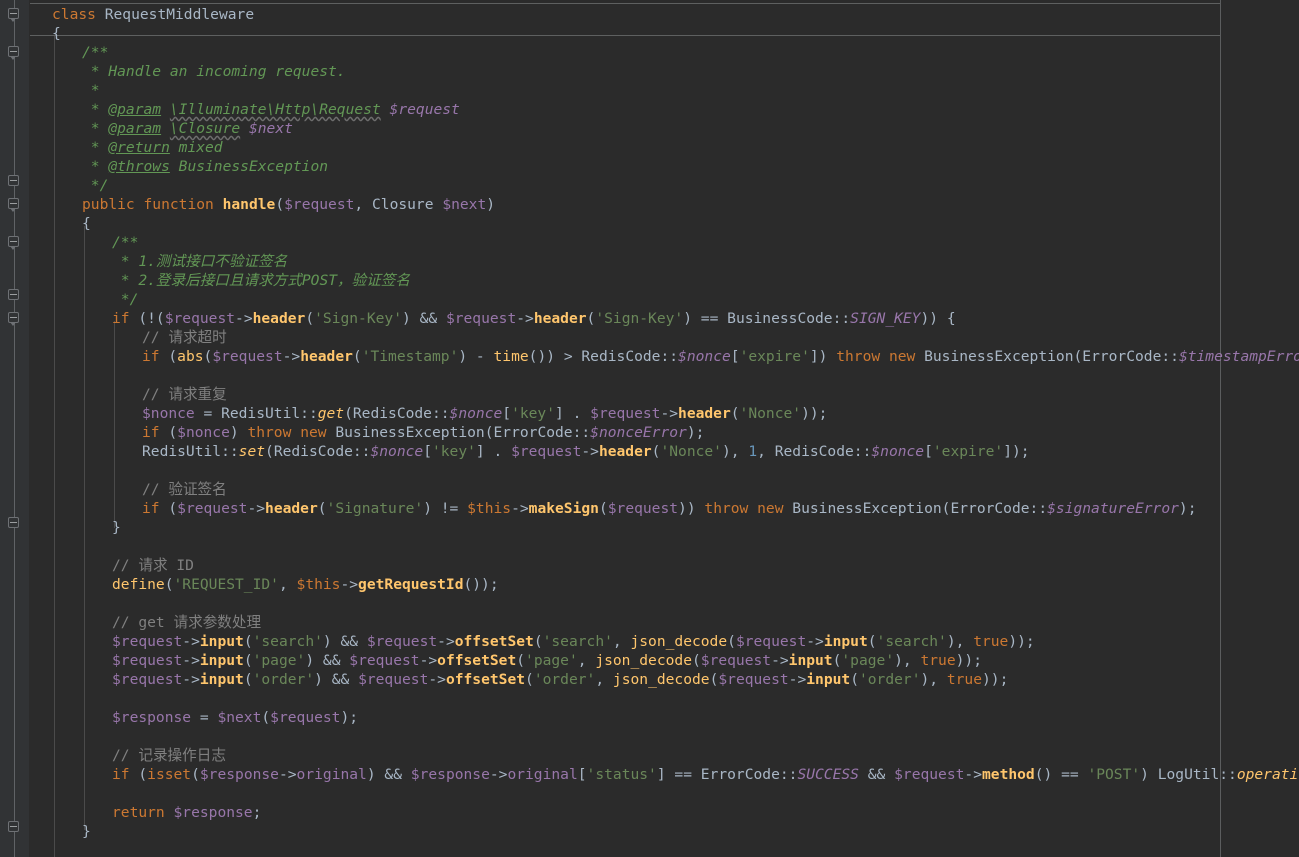 The height and width of the screenshot is (857, 1299). What do you see at coordinates (29, 428) in the screenshot?
I see `gutter-edge` at bounding box center [29, 428].